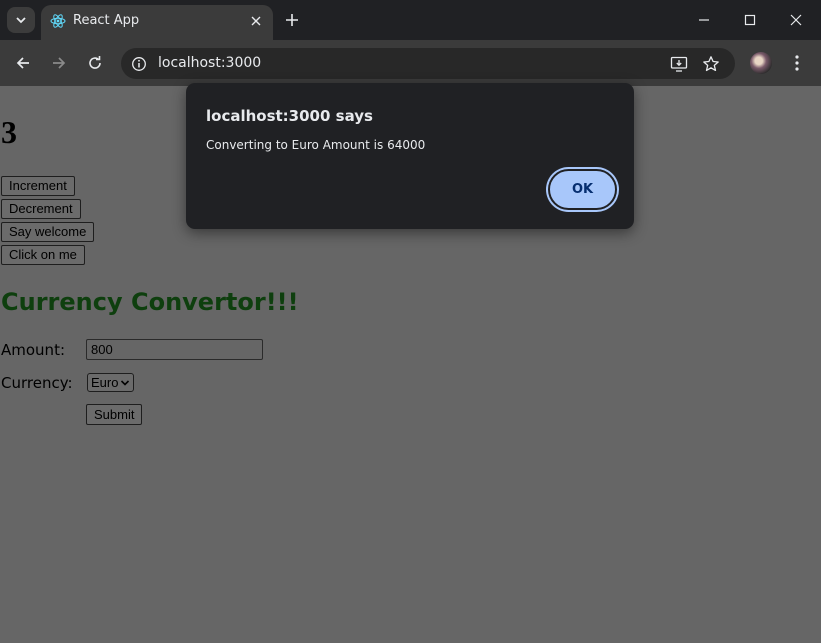  Describe the element at coordinates (150, 302) in the screenshot. I see `currency-convertor-title: Currency Convertor!!!` at that location.